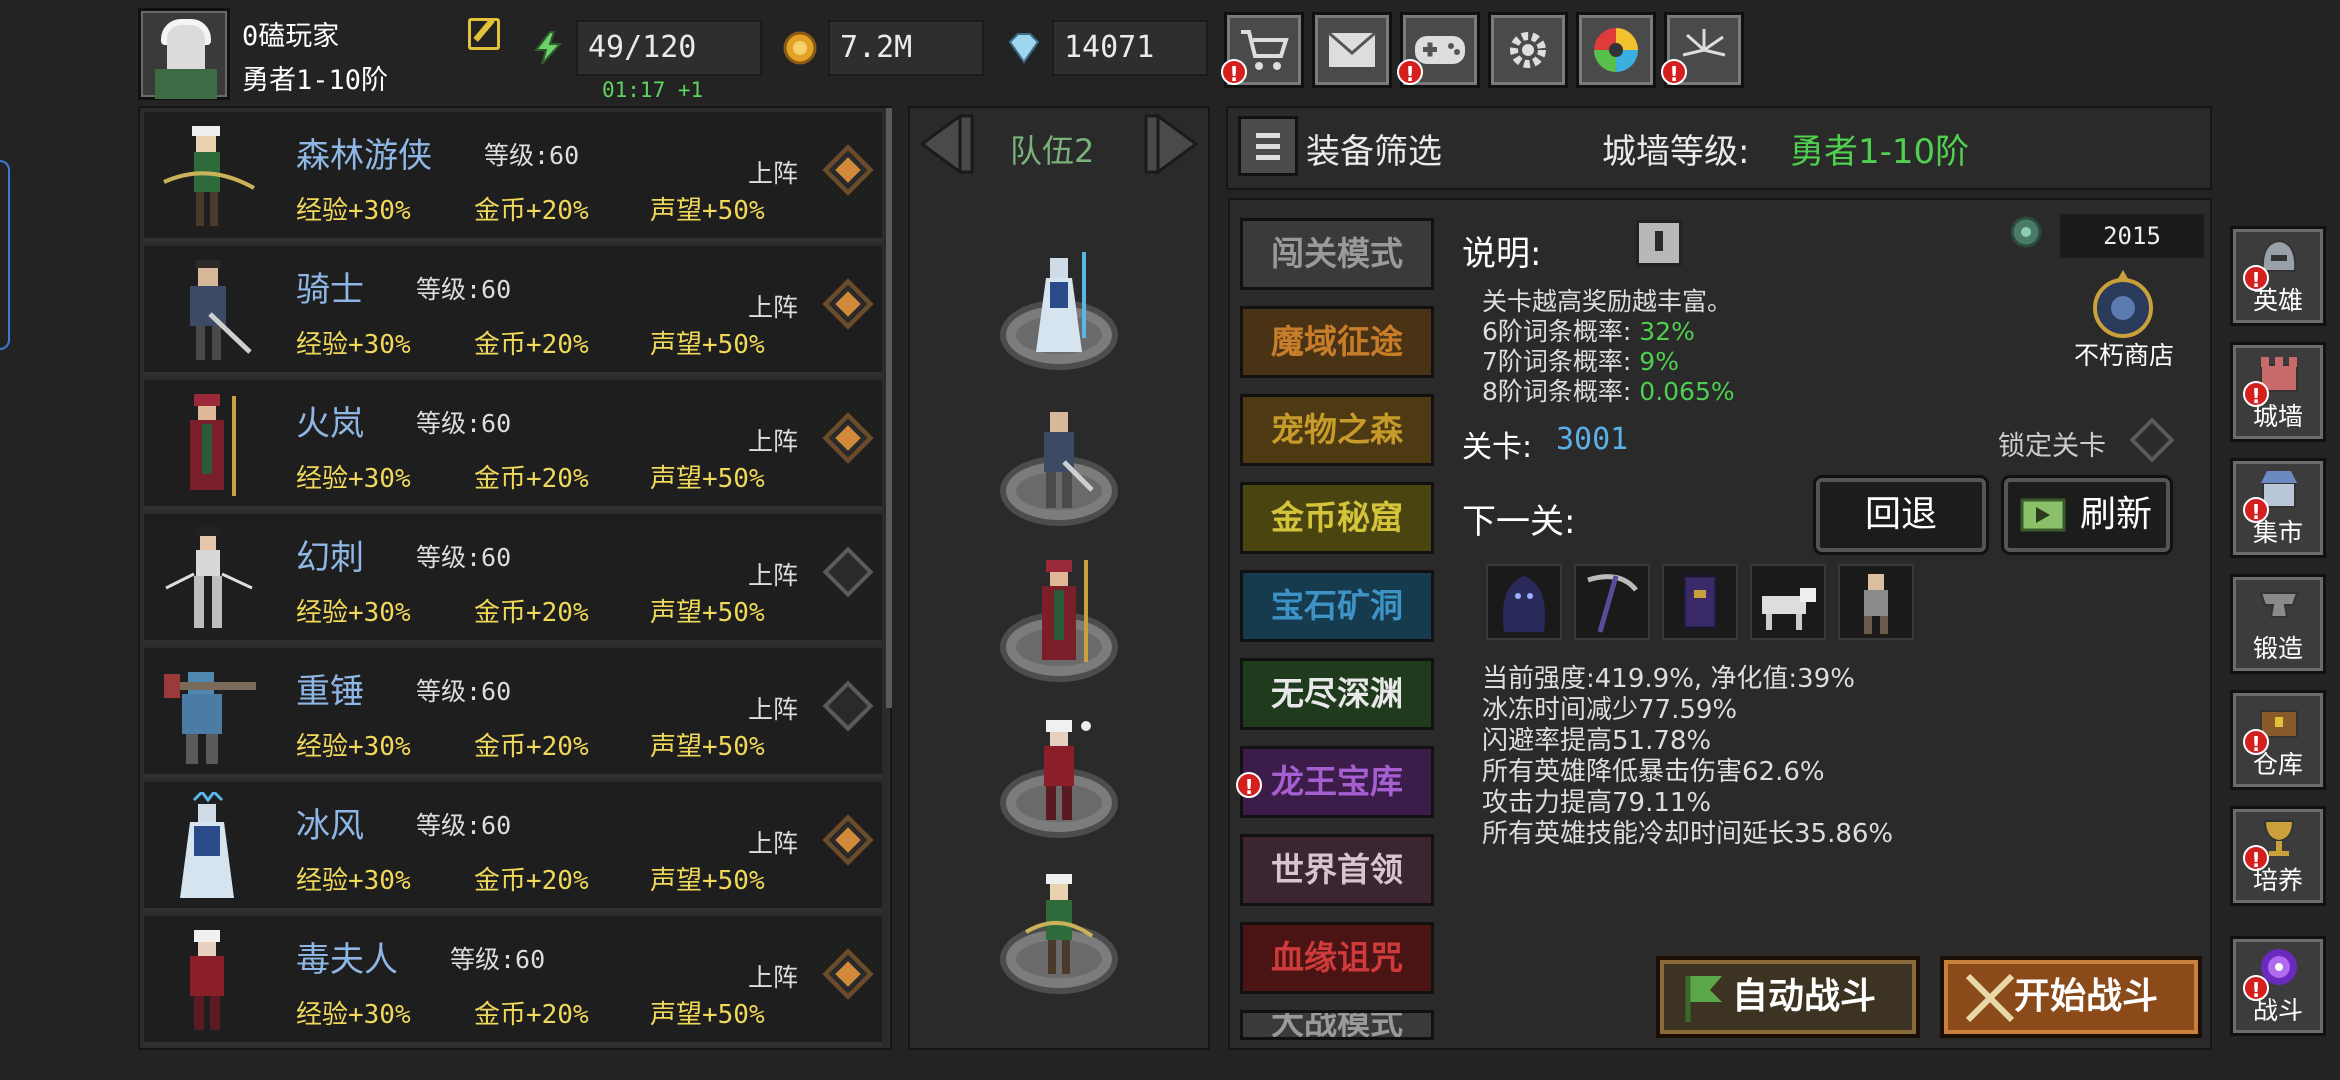 The height and width of the screenshot is (1080, 2340). I want to click on edit-name-icon, so click(484, 34).